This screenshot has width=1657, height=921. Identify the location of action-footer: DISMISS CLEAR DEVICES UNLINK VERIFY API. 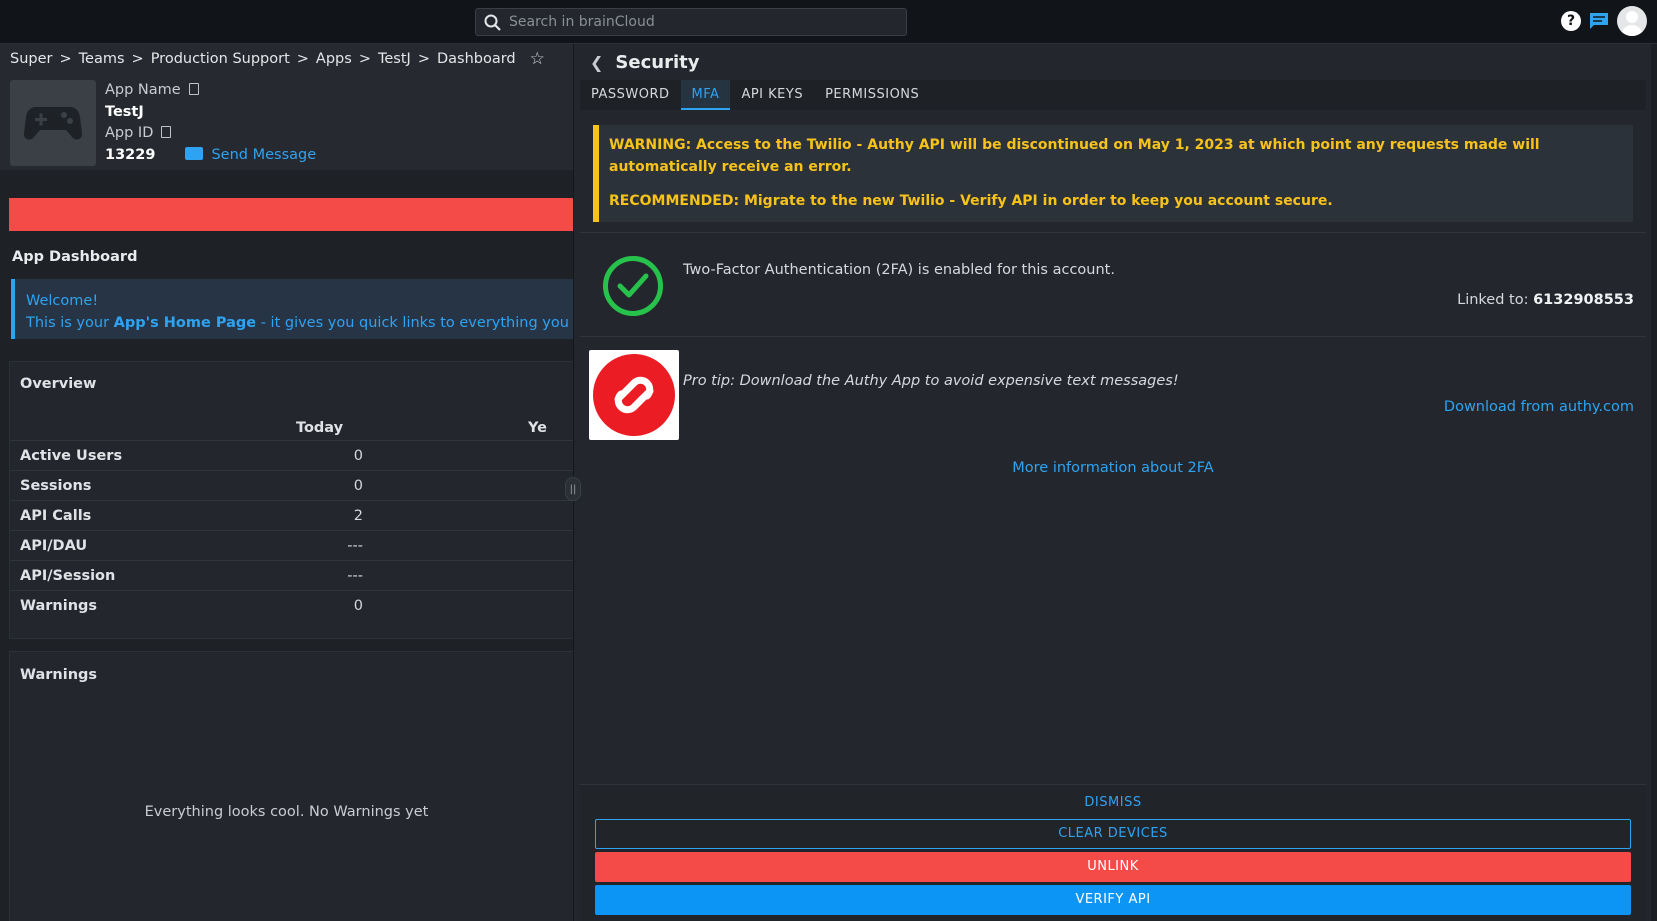
(1113, 852).